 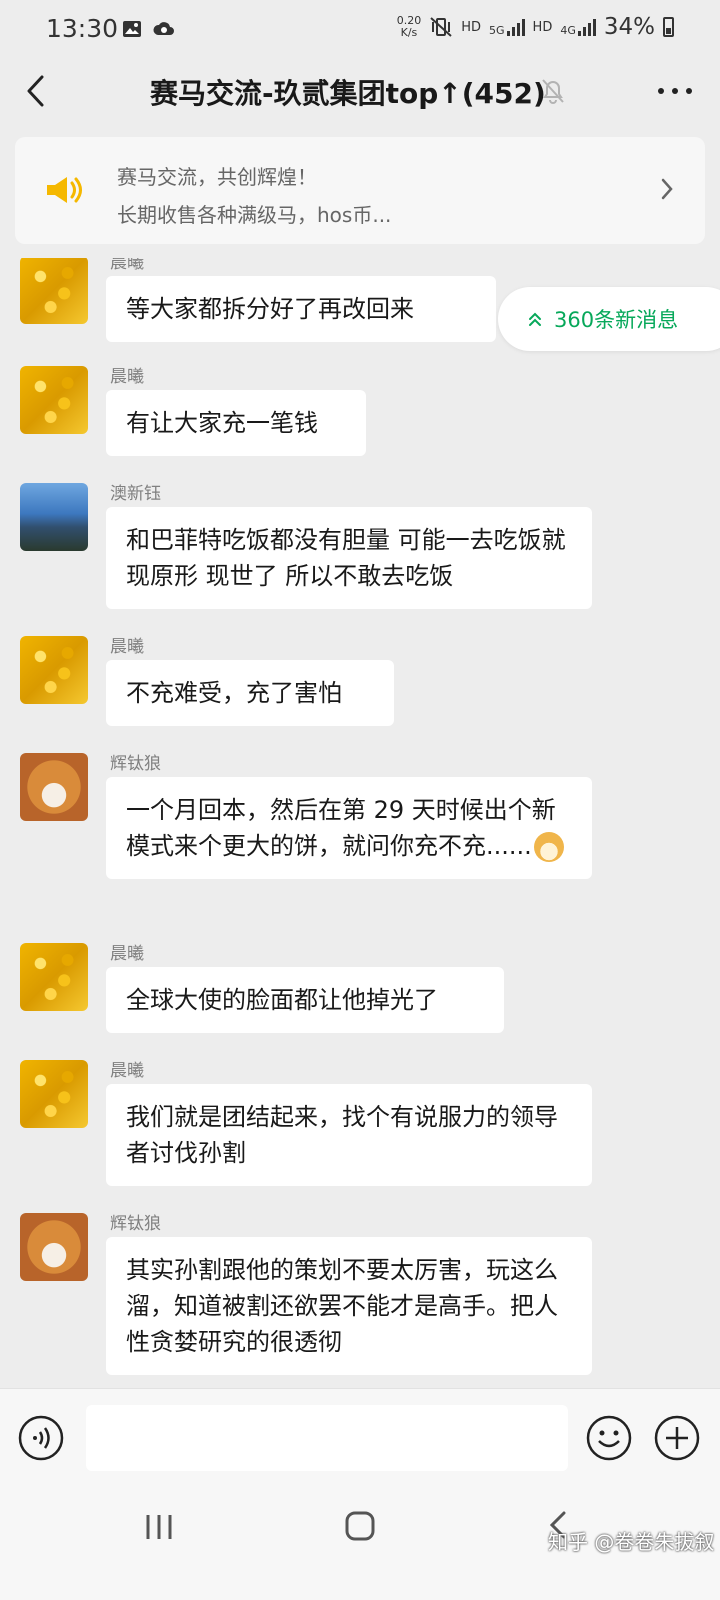 I want to click on message-bubble: 有让大家充一笔钱, so click(x=236, y=423).